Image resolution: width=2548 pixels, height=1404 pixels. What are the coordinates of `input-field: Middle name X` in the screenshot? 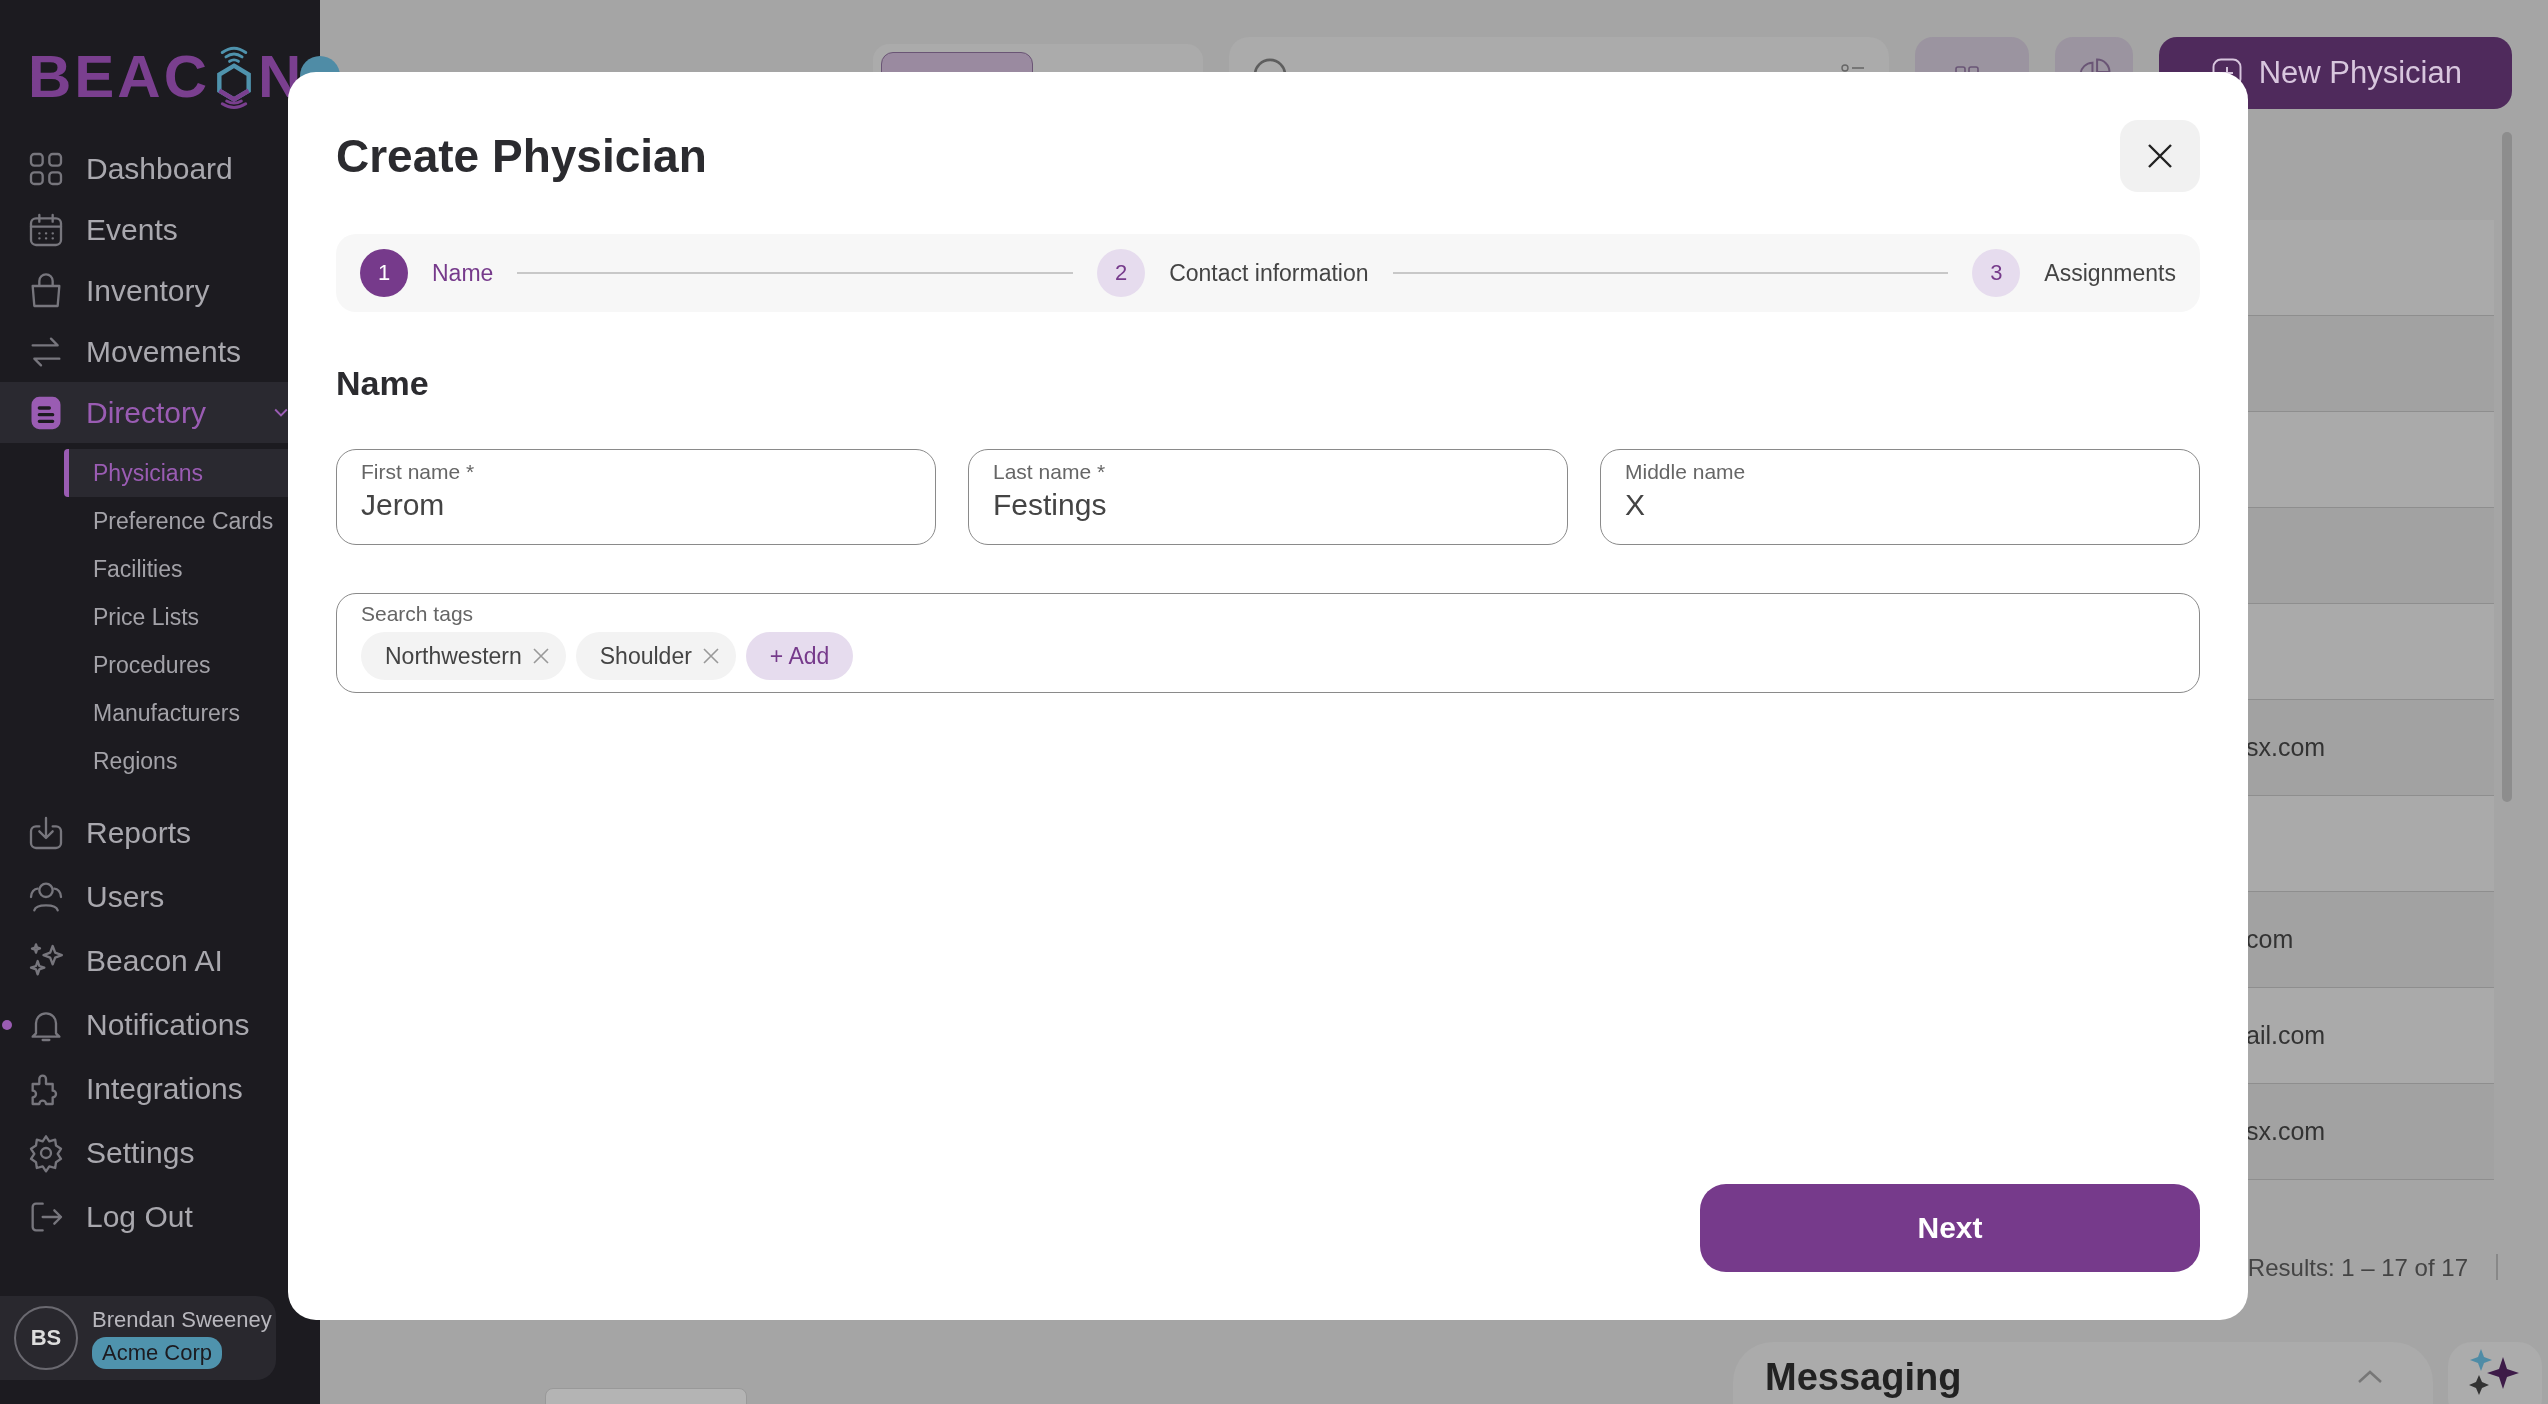 It's located at (1900, 497).